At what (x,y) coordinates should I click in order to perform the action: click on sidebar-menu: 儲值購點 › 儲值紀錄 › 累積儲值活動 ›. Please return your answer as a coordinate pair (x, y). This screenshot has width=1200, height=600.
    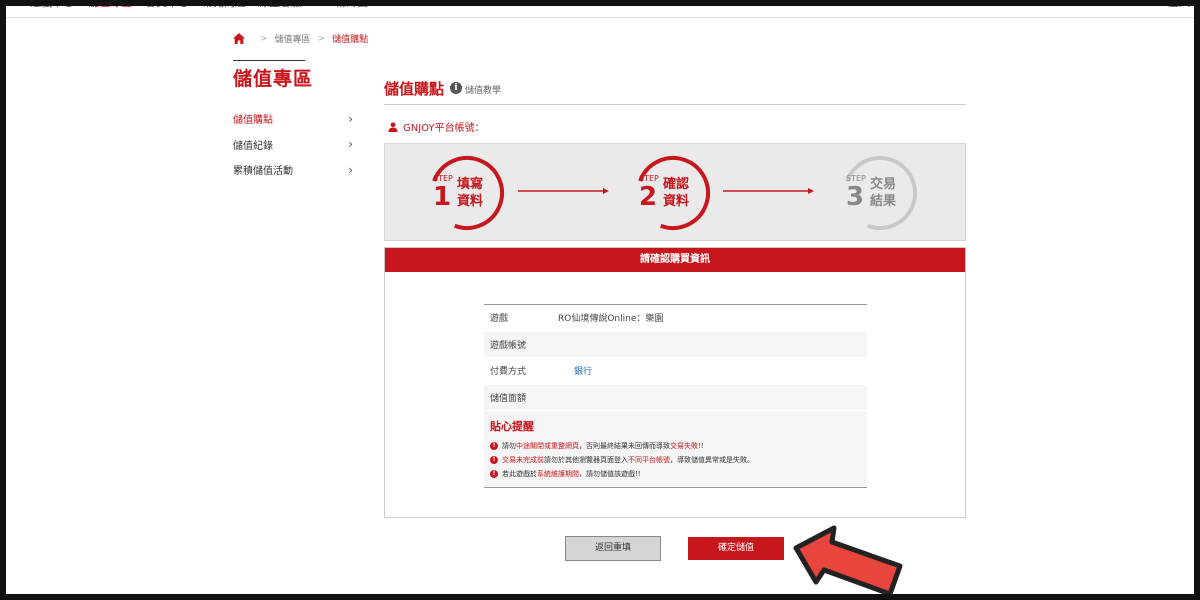
    Looking at the image, I should click on (293, 144).